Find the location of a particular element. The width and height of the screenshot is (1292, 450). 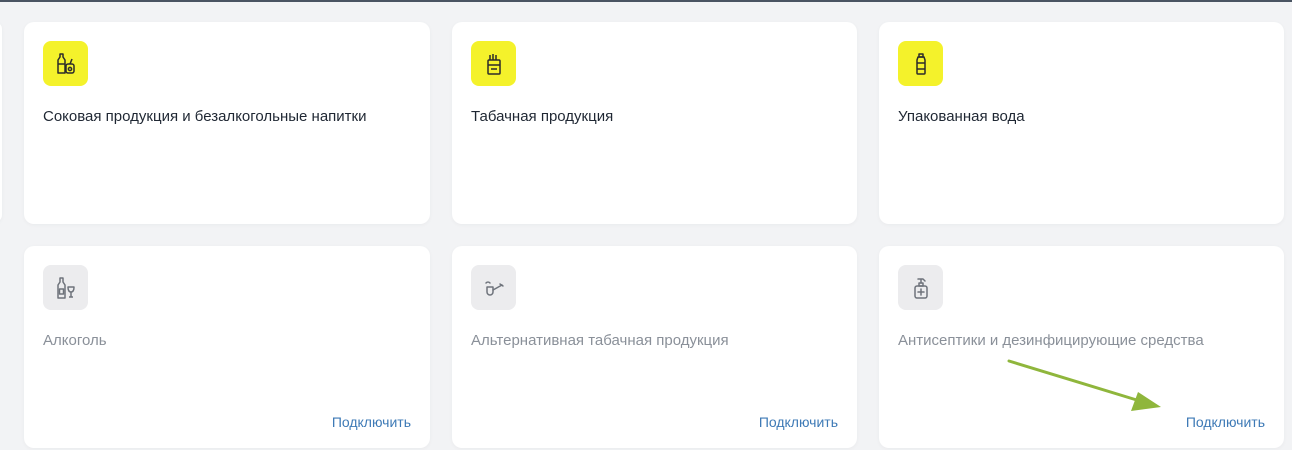

partial-card-edge is located at coordinates (1, 122).